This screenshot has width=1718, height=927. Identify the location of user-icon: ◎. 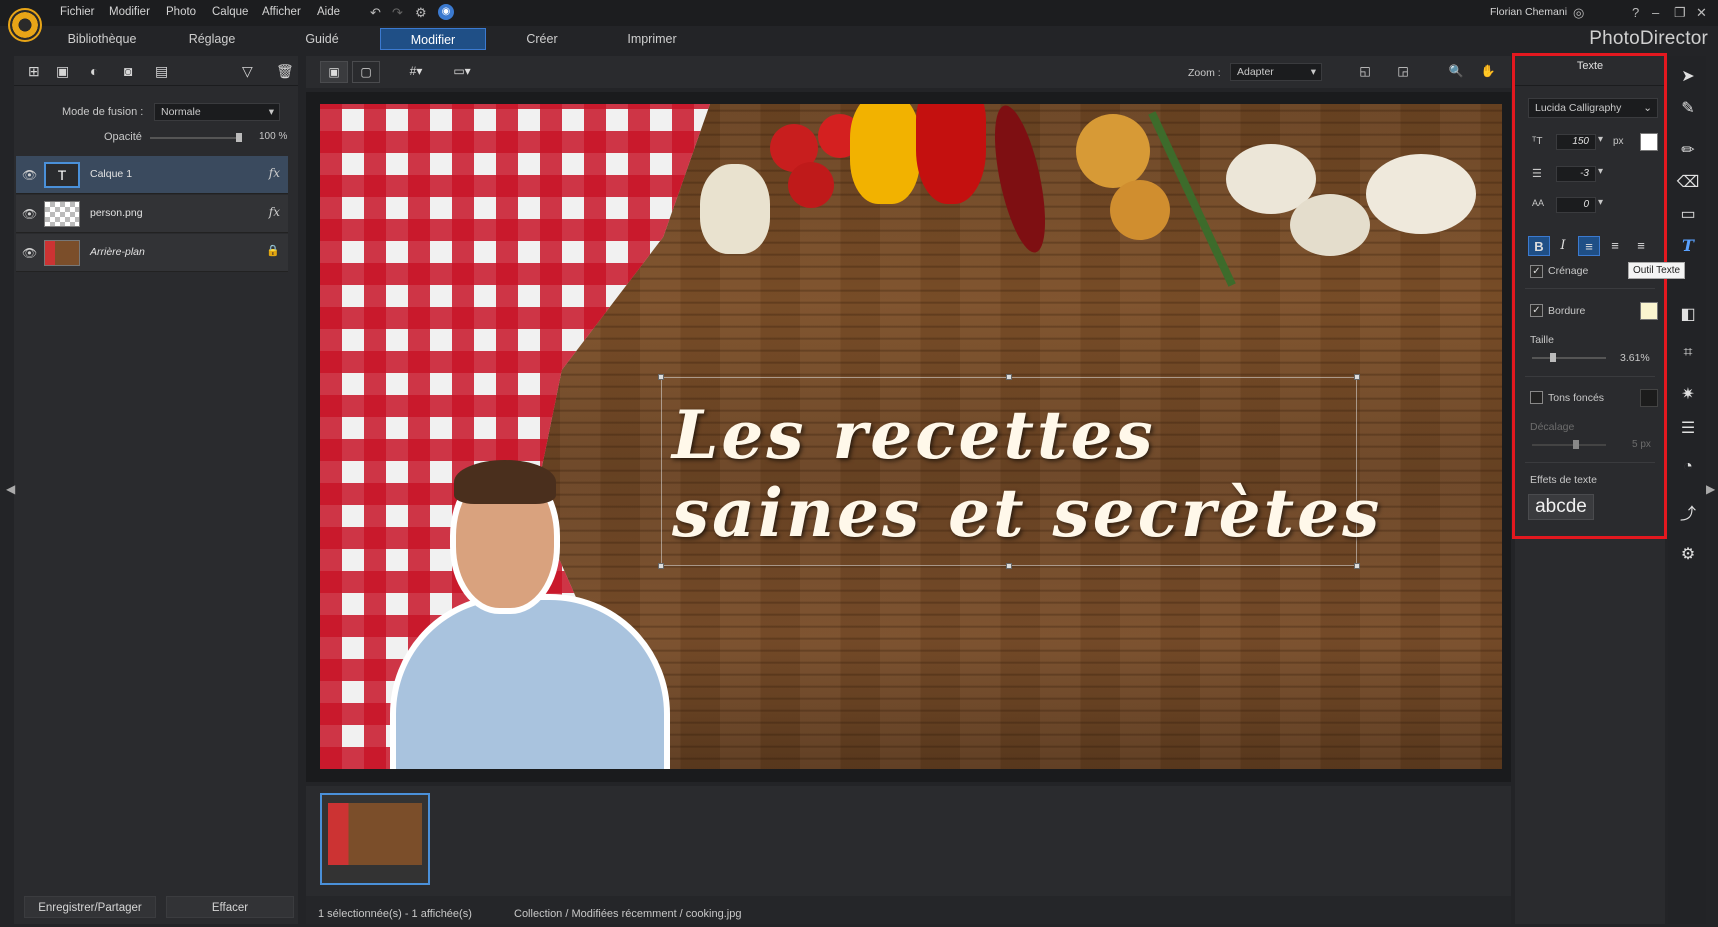
(1578, 13).